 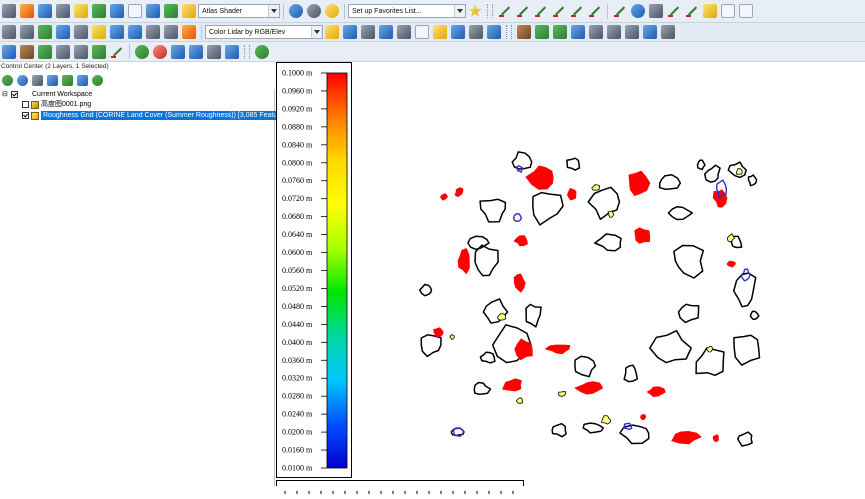 What do you see at coordinates (5, 94) in the screenshot?
I see `collapse-icon: ⊟` at bounding box center [5, 94].